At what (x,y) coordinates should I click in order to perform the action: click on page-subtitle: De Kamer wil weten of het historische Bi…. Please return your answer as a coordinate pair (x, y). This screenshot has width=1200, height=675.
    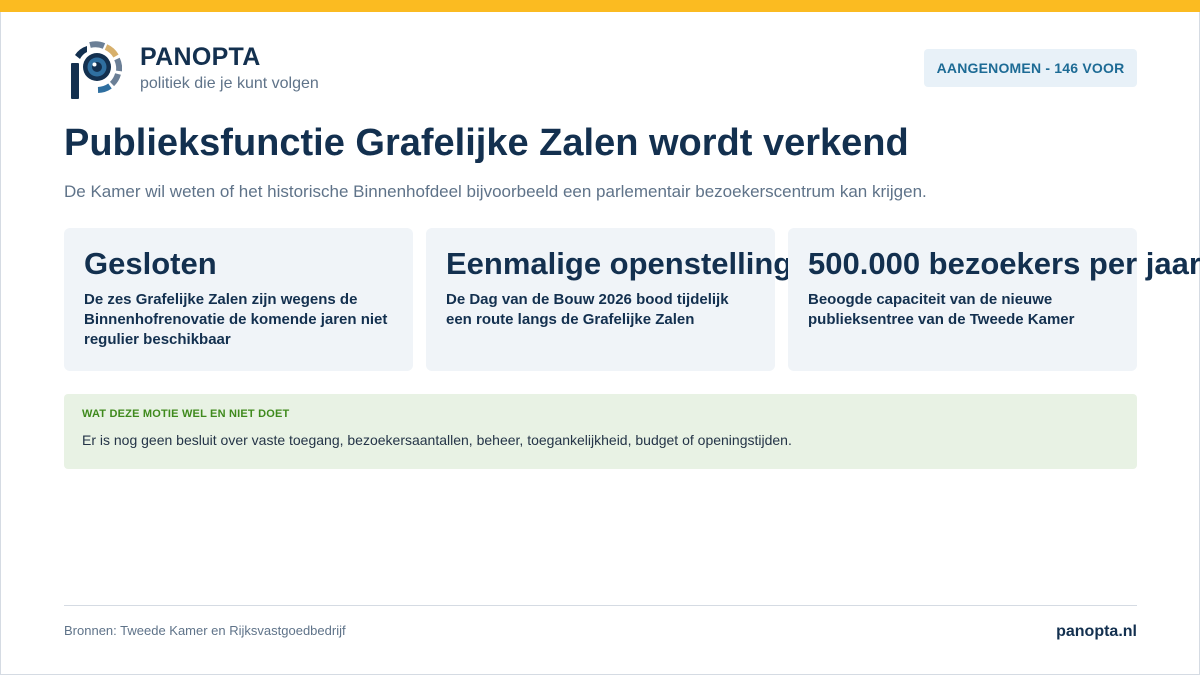
    Looking at the image, I should click on (495, 191).